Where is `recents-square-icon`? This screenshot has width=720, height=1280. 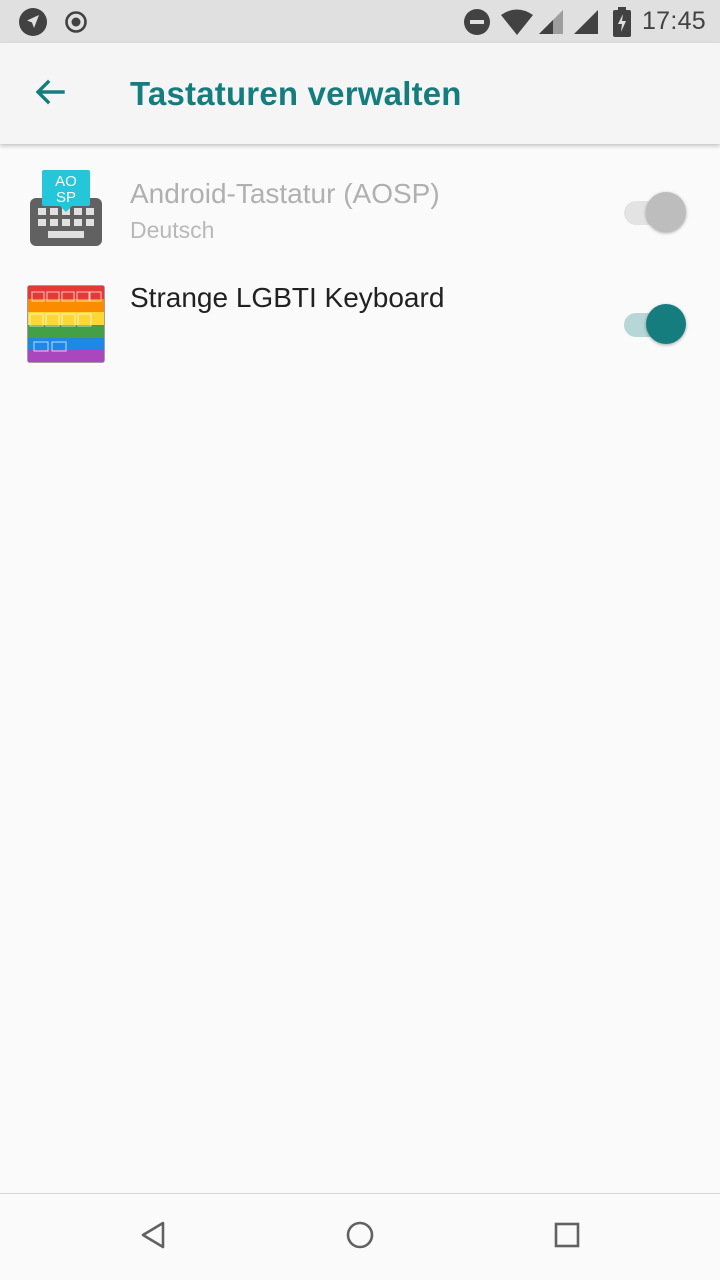 recents-square-icon is located at coordinates (567, 1237).